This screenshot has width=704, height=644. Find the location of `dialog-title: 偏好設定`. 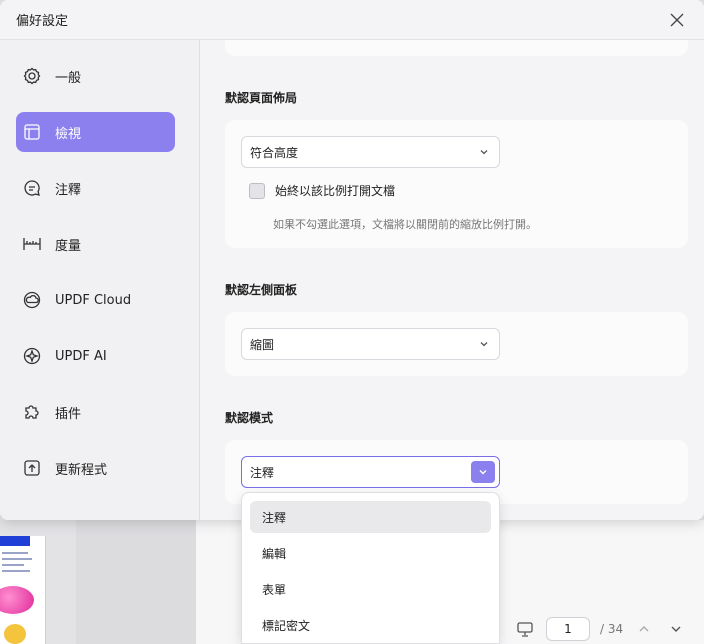

dialog-title: 偏好設定 is located at coordinates (42, 21).